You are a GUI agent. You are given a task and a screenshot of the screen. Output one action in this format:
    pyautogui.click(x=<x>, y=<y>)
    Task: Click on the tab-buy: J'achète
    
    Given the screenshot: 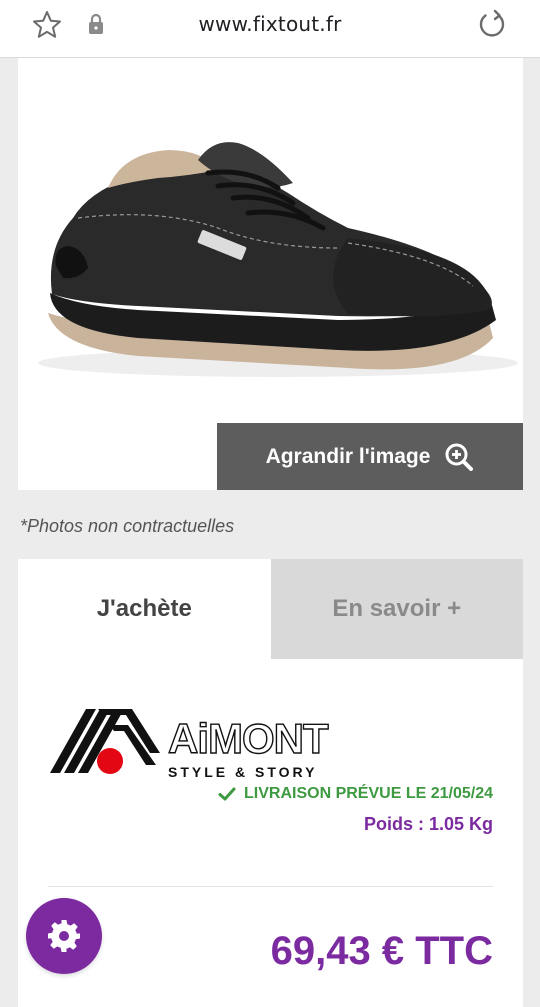 What is the action you would take?
    pyautogui.click(x=144, y=609)
    